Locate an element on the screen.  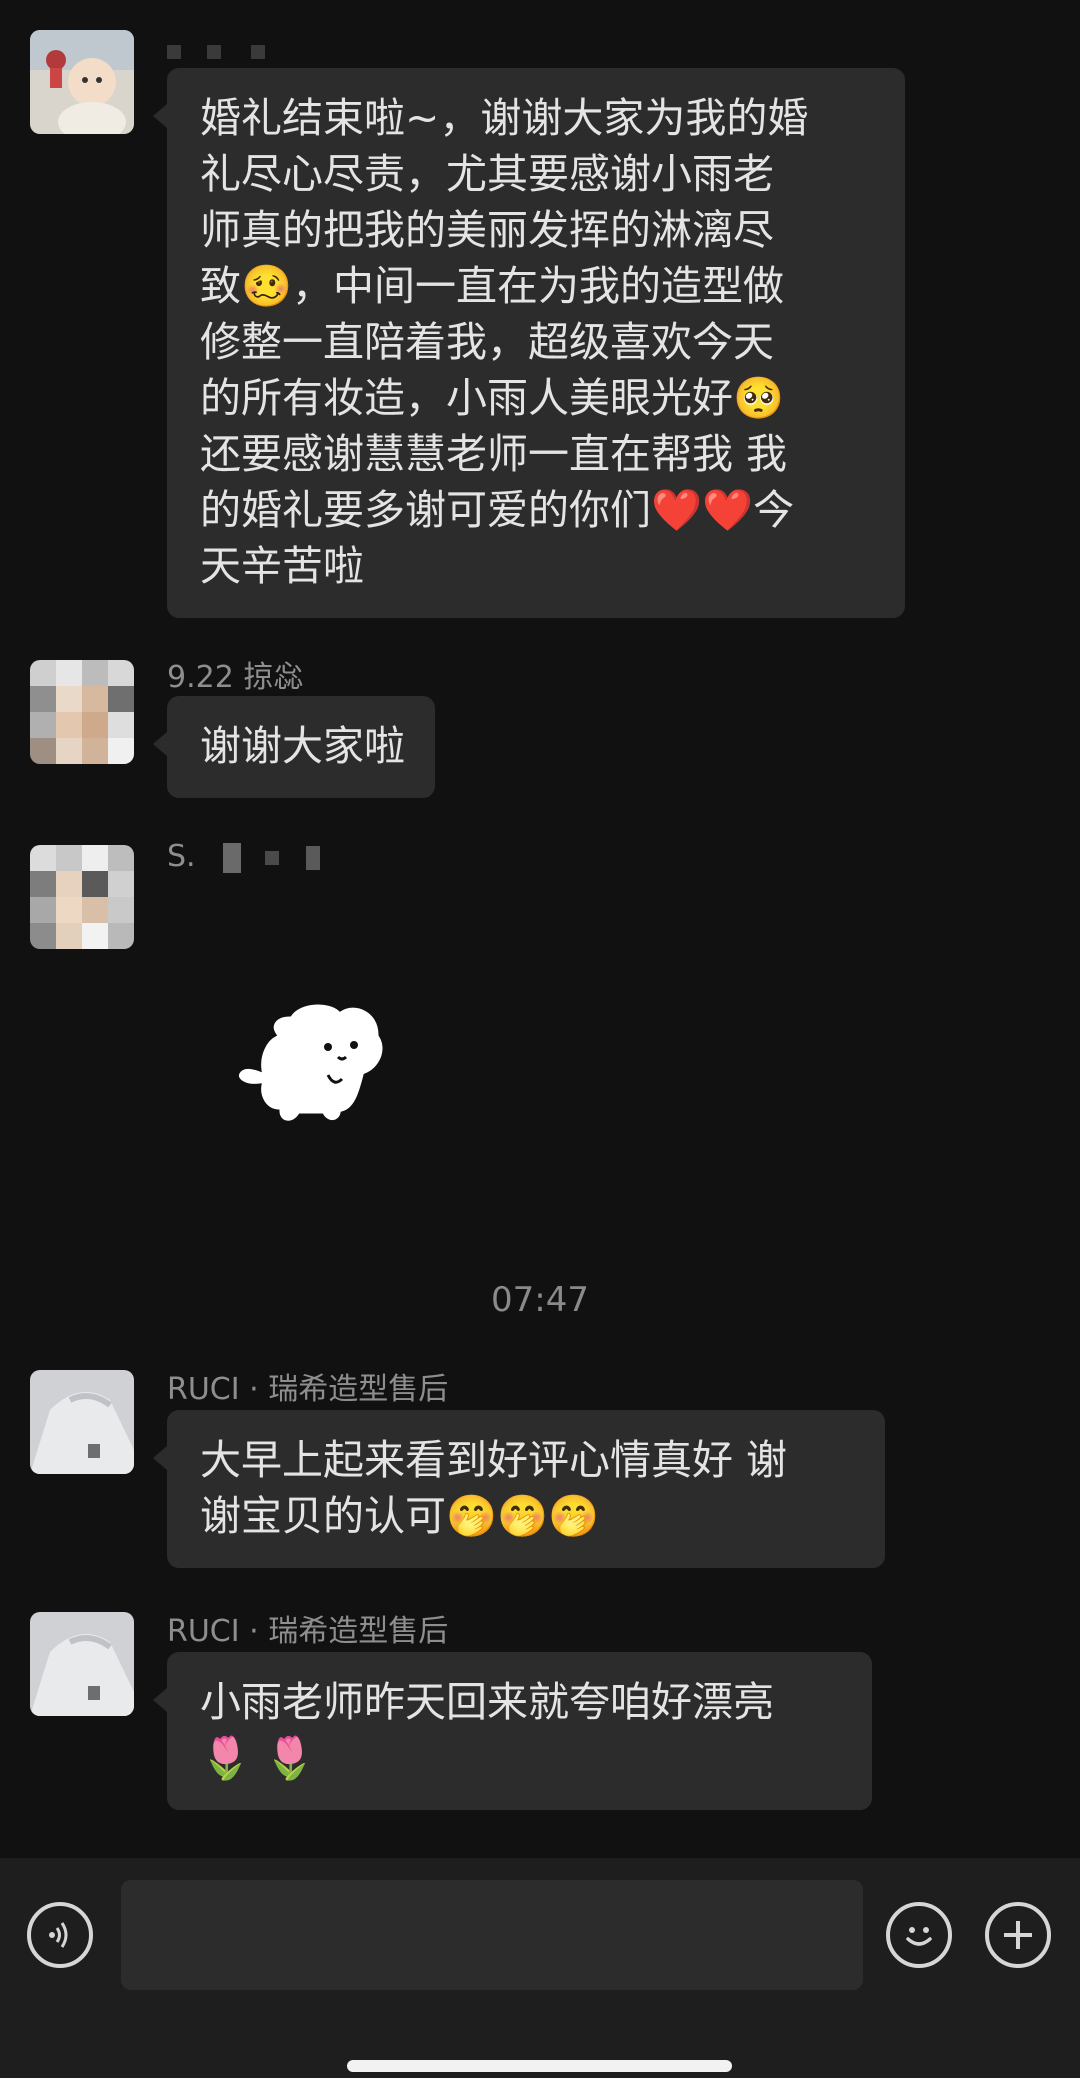
message-line: 致🥴，中间一直在为我的造型做 is located at coordinates (492, 286).